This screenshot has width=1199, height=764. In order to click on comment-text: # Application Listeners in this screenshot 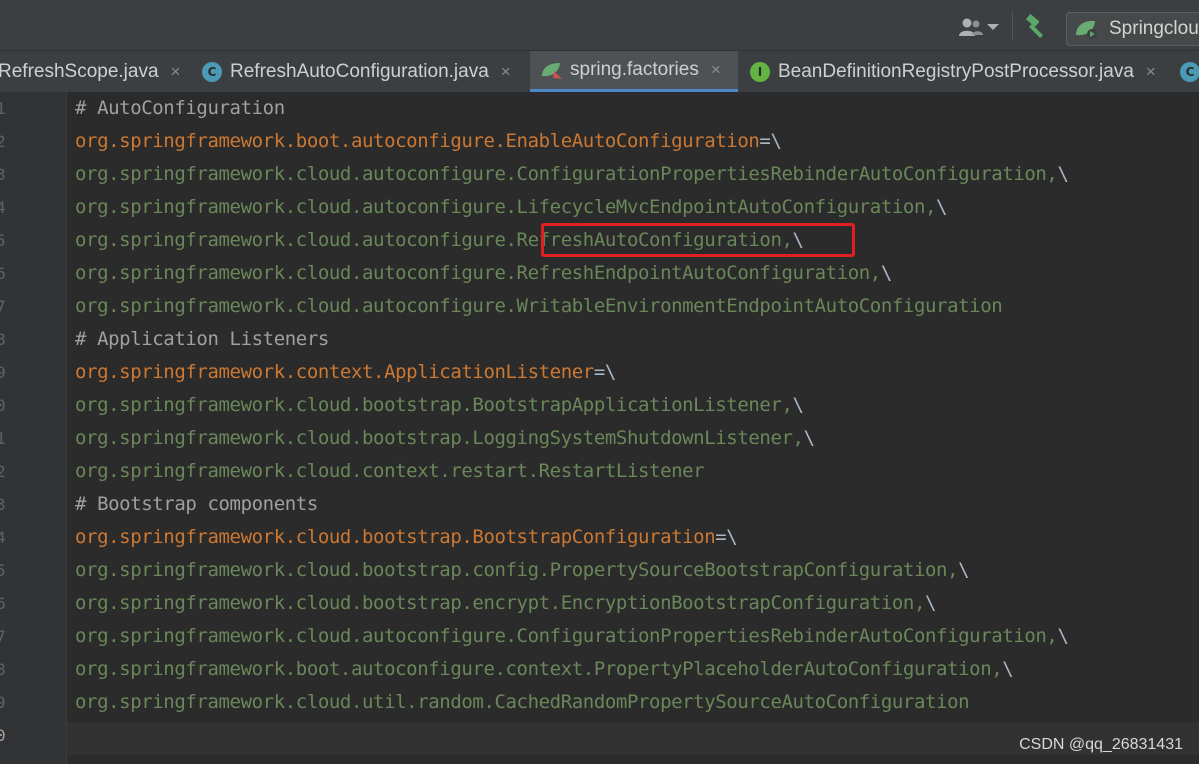, I will do `click(202, 339)`.